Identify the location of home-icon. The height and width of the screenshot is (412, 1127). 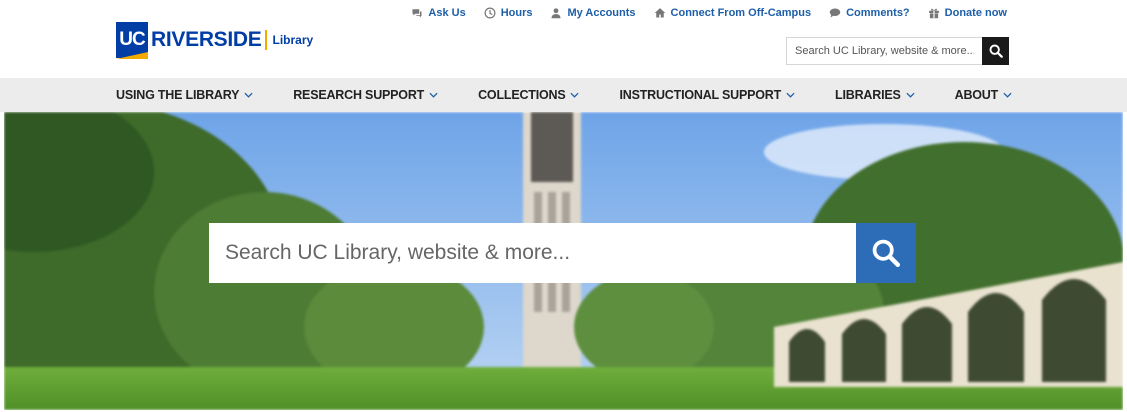
(659, 13).